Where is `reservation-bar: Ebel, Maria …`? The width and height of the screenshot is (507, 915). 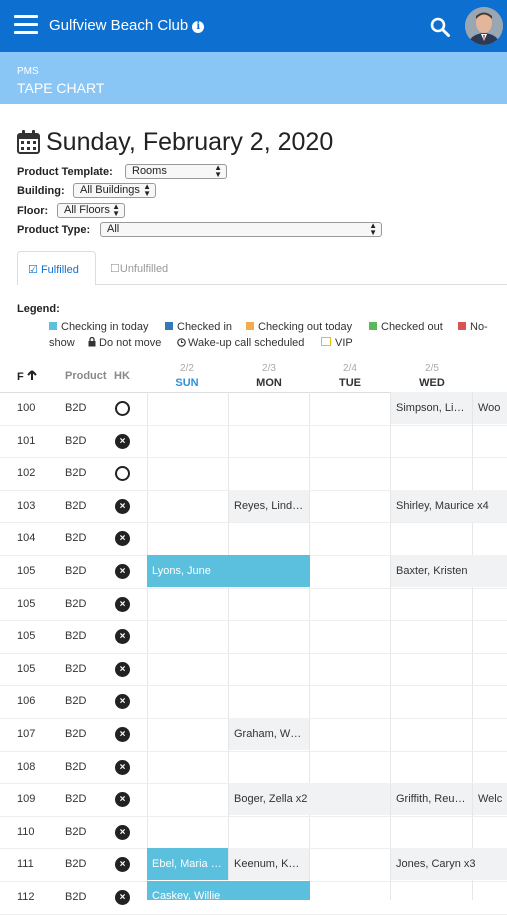
reservation-bar: Ebel, Maria … is located at coordinates (187, 864).